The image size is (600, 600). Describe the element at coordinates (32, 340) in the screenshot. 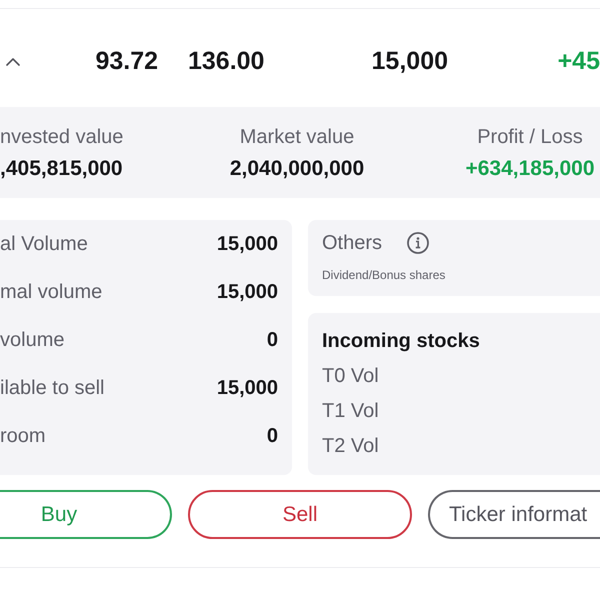

I see `volume-label: volume` at that location.